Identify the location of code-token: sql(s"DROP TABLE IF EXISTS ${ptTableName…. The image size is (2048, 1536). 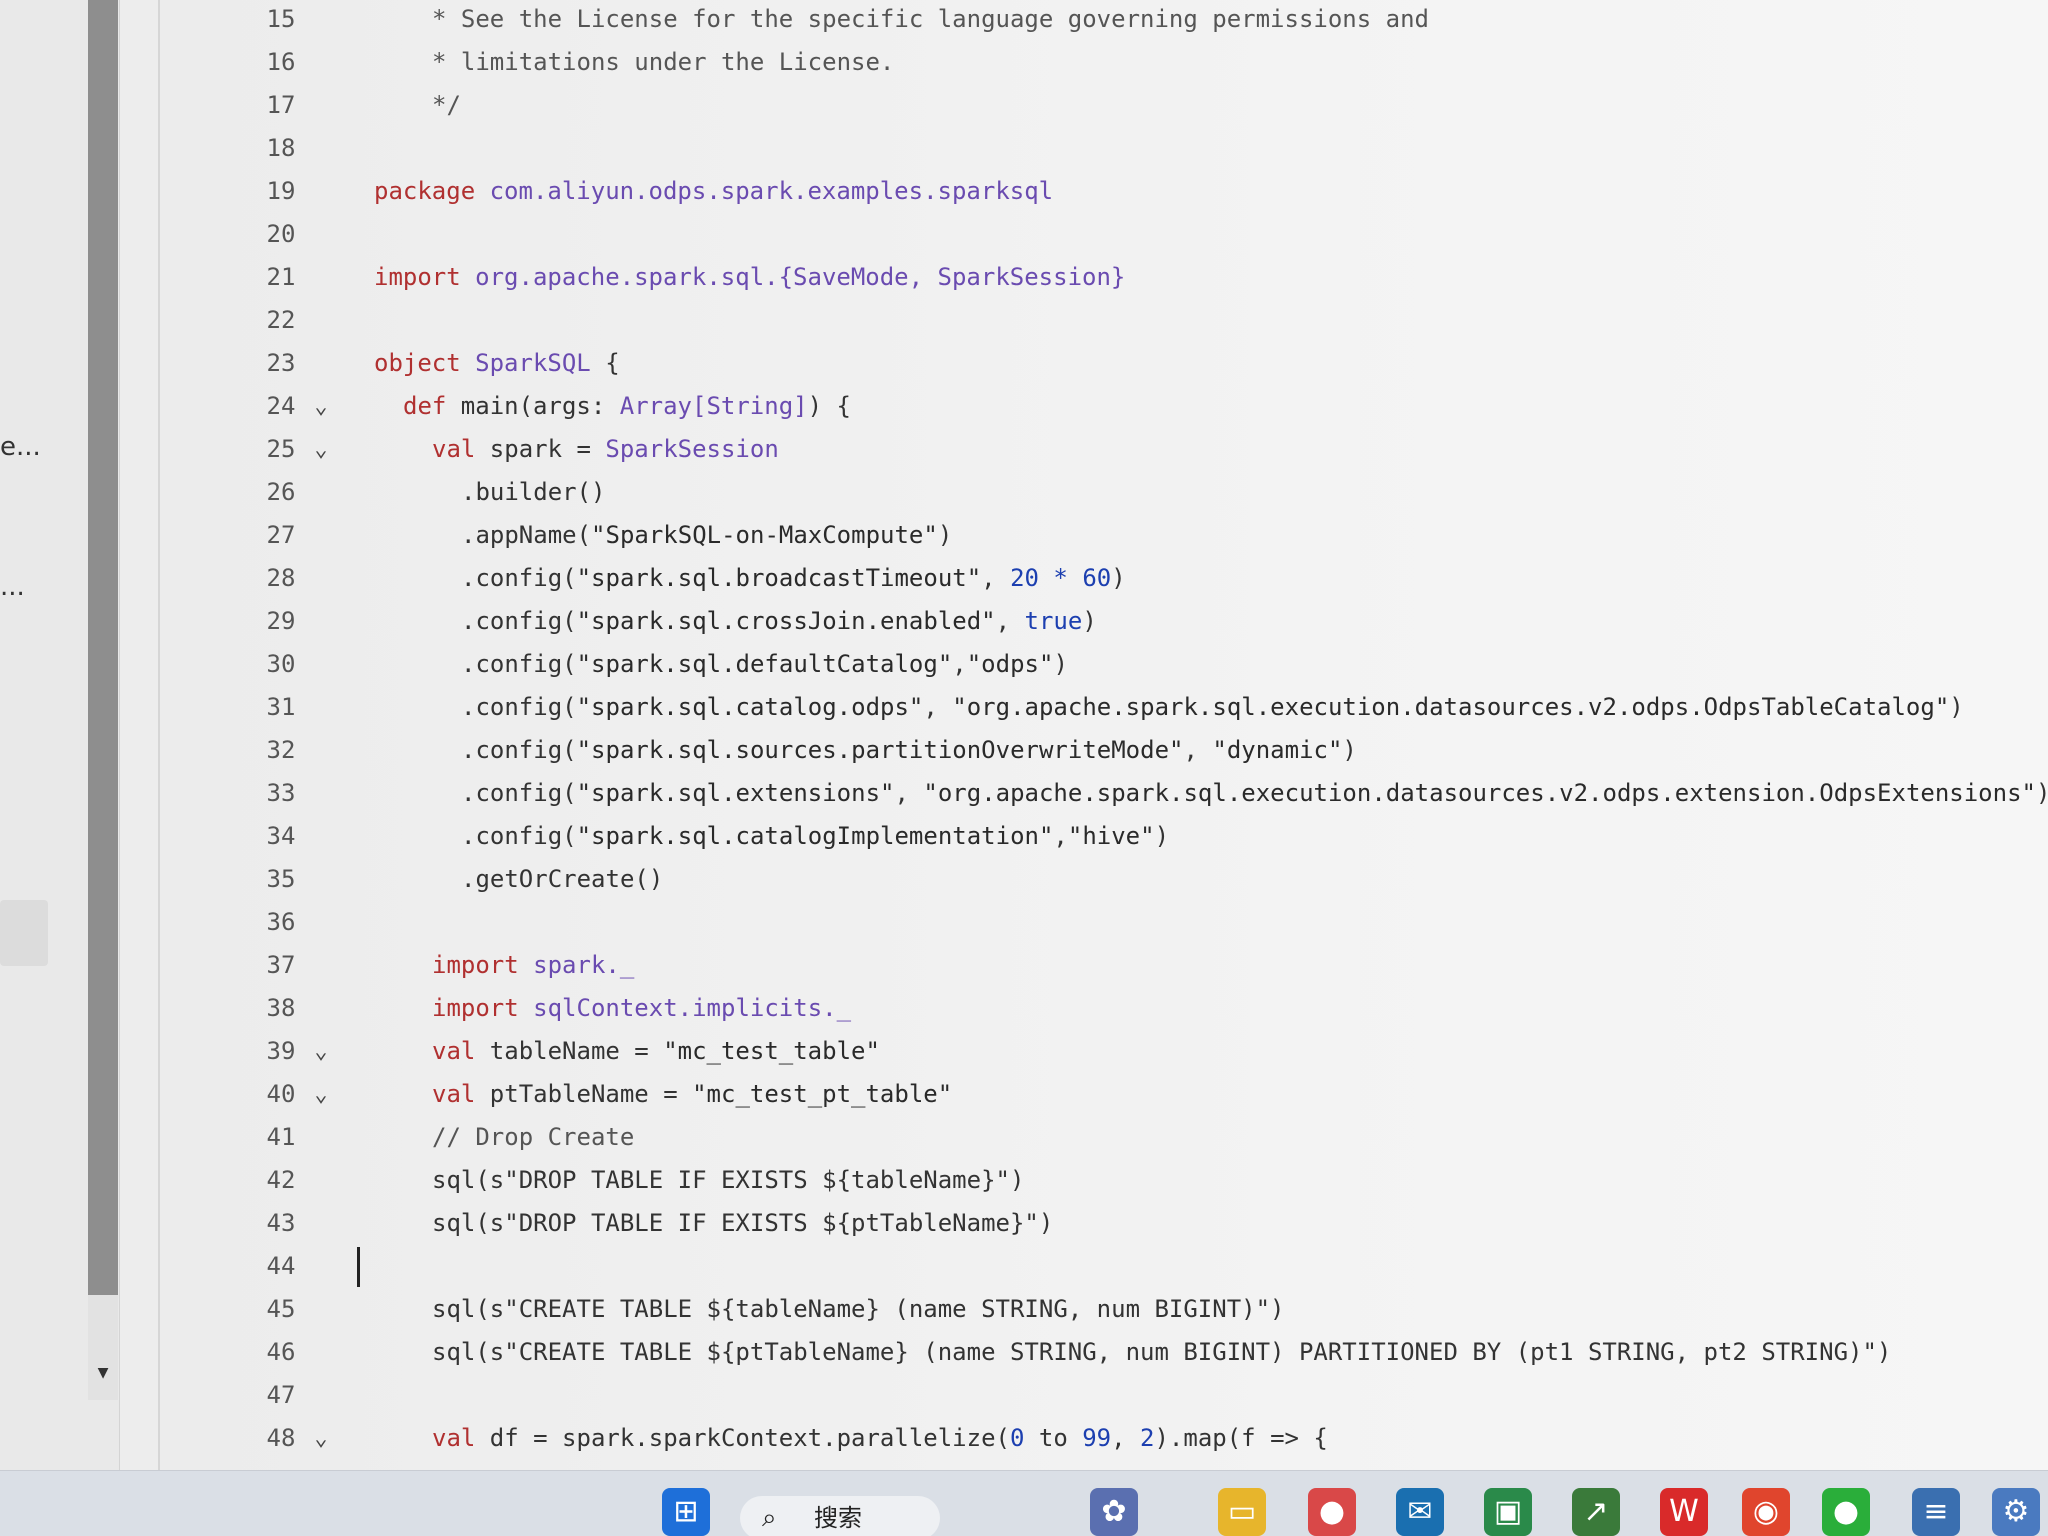
(743, 1223).